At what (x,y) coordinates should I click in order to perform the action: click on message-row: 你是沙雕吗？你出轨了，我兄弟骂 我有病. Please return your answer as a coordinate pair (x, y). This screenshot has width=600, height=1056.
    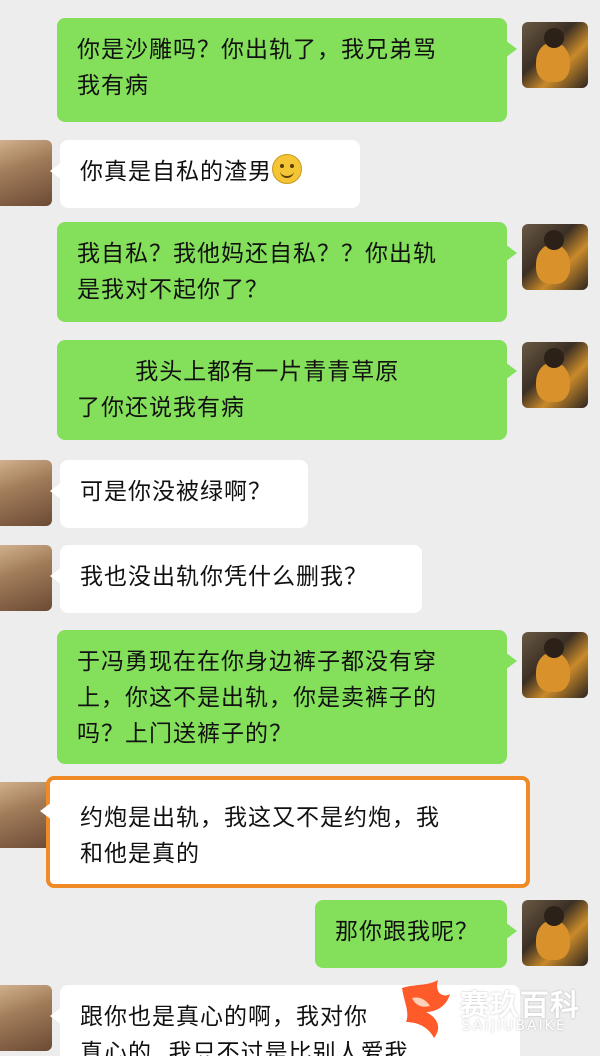
    Looking at the image, I should click on (300, 73).